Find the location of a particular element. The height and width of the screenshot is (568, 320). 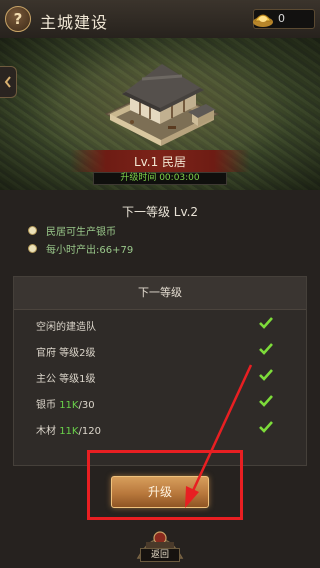

requirement-label: 木材 11K/120 is located at coordinates (68, 431).